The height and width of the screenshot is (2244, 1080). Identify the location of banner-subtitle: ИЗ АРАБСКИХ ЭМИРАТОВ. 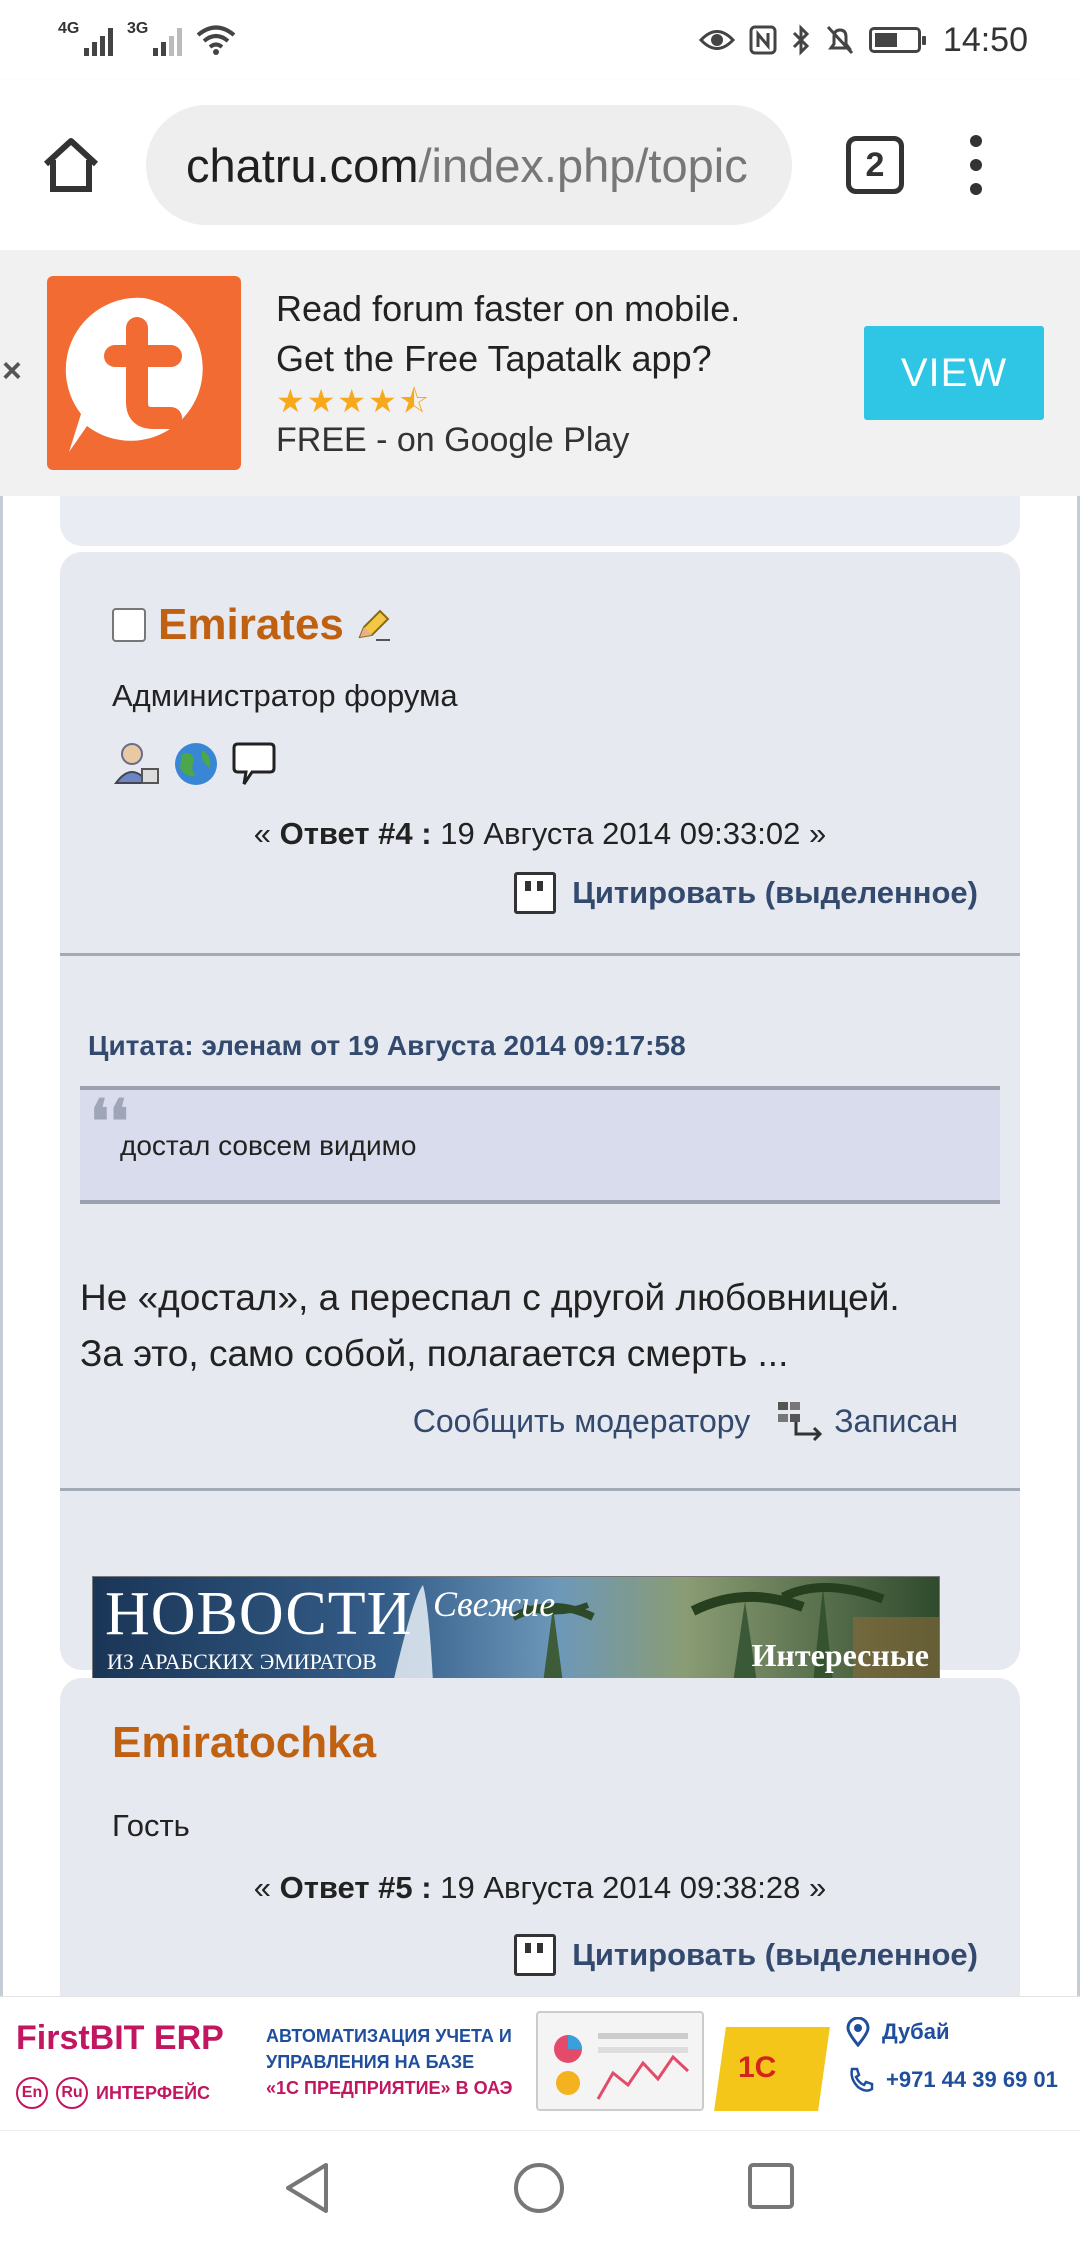
(242, 1661).